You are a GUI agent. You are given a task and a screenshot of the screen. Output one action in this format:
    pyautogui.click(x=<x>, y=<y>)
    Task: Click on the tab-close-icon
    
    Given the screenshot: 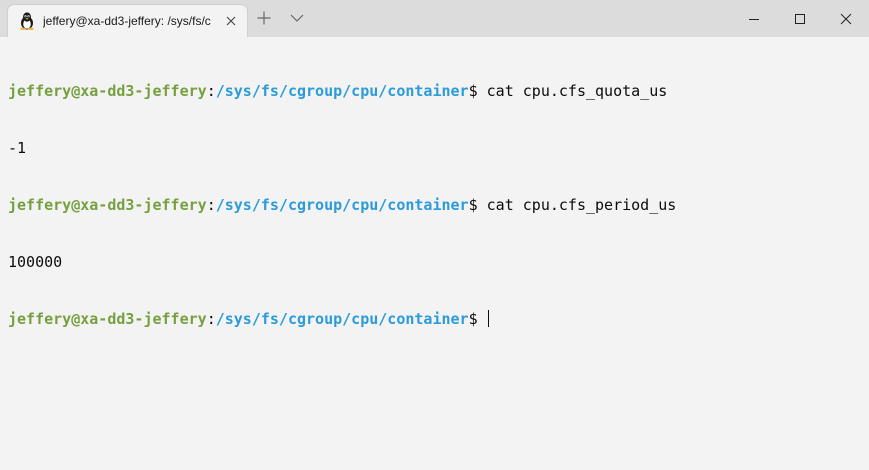 What is the action you would take?
    pyautogui.click(x=231, y=21)
    